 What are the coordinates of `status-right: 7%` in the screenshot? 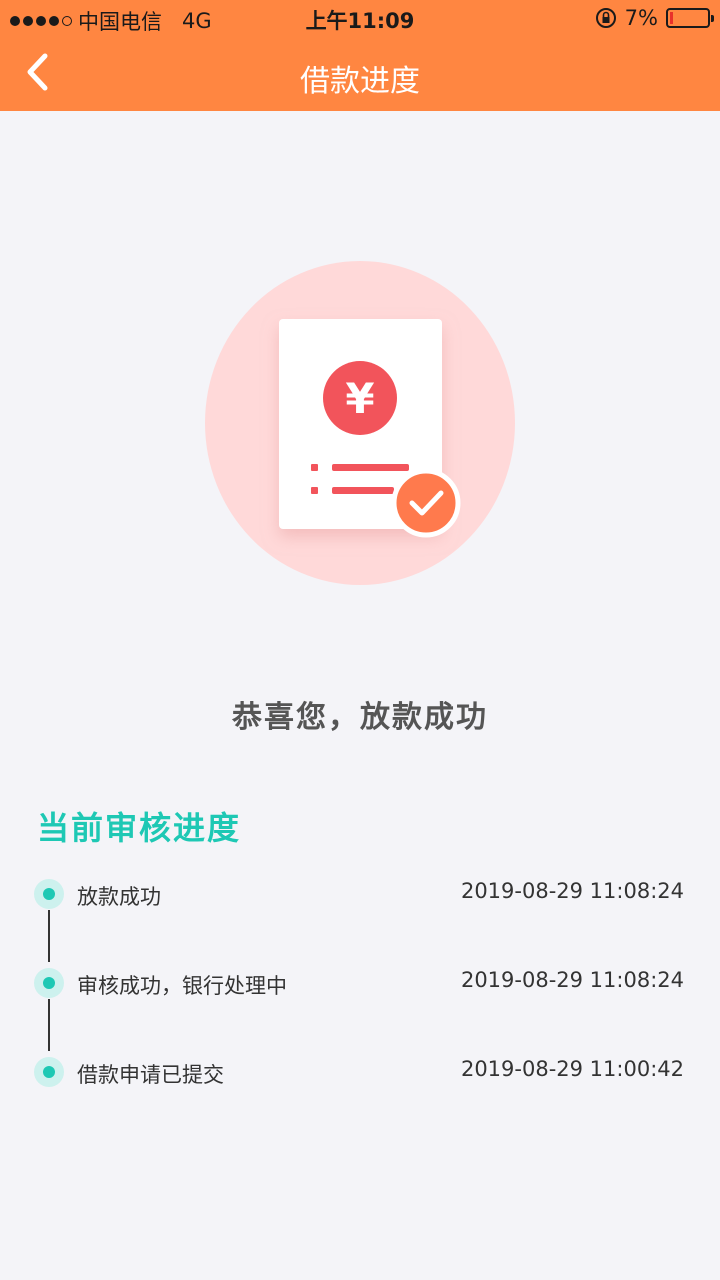 It's located at (654, 18).